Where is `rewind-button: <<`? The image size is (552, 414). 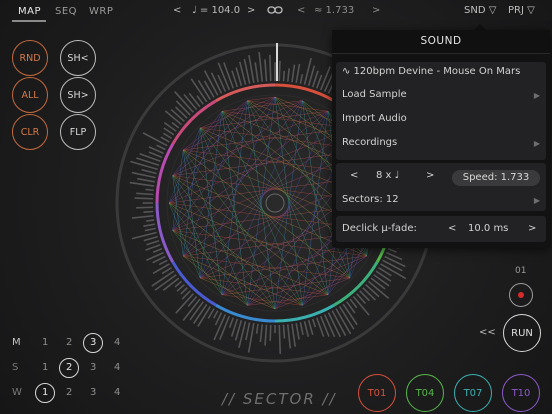
rewind-button: << is located at coordinates (487, 332).